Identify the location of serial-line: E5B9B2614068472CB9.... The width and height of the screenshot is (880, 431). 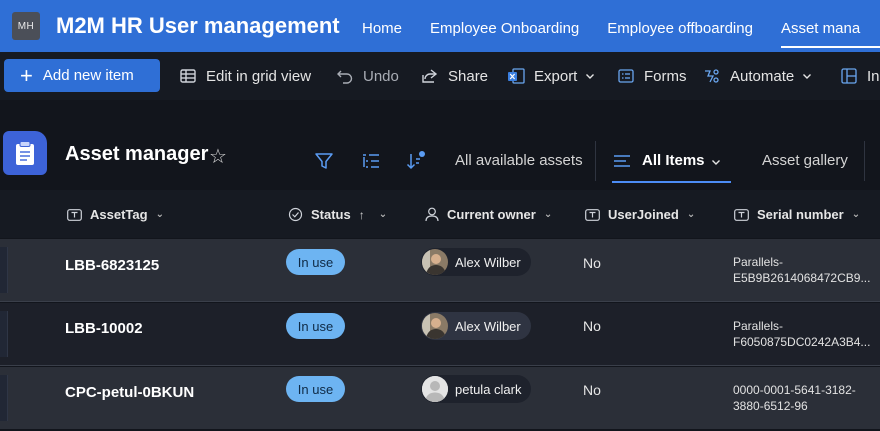
(802, 278).